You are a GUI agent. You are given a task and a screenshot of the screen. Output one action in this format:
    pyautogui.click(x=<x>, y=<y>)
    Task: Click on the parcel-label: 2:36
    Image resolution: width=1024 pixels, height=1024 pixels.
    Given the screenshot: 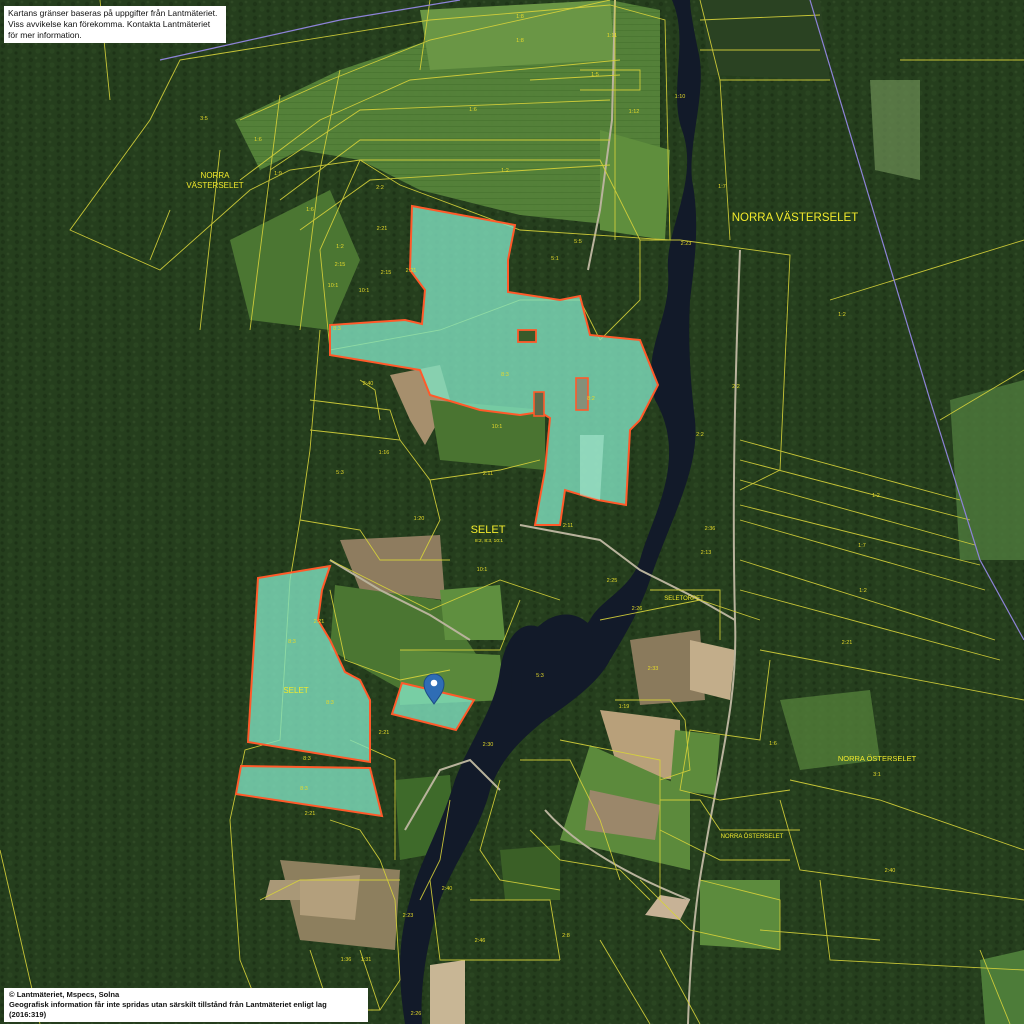 What is the action you would take?
    pyautogui.click(x=710, y=529)
    